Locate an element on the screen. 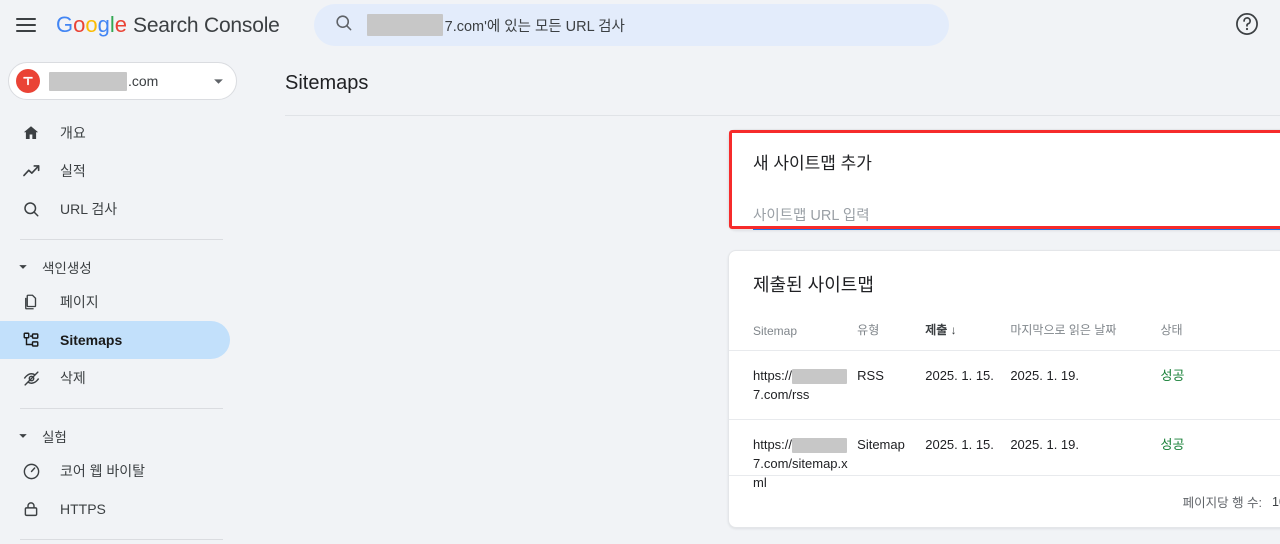 The height and width of the screenshot is (544, 1280). search-value: 7.com'에 있는 모든 URL 검사 is located at coordinates (495, 25).